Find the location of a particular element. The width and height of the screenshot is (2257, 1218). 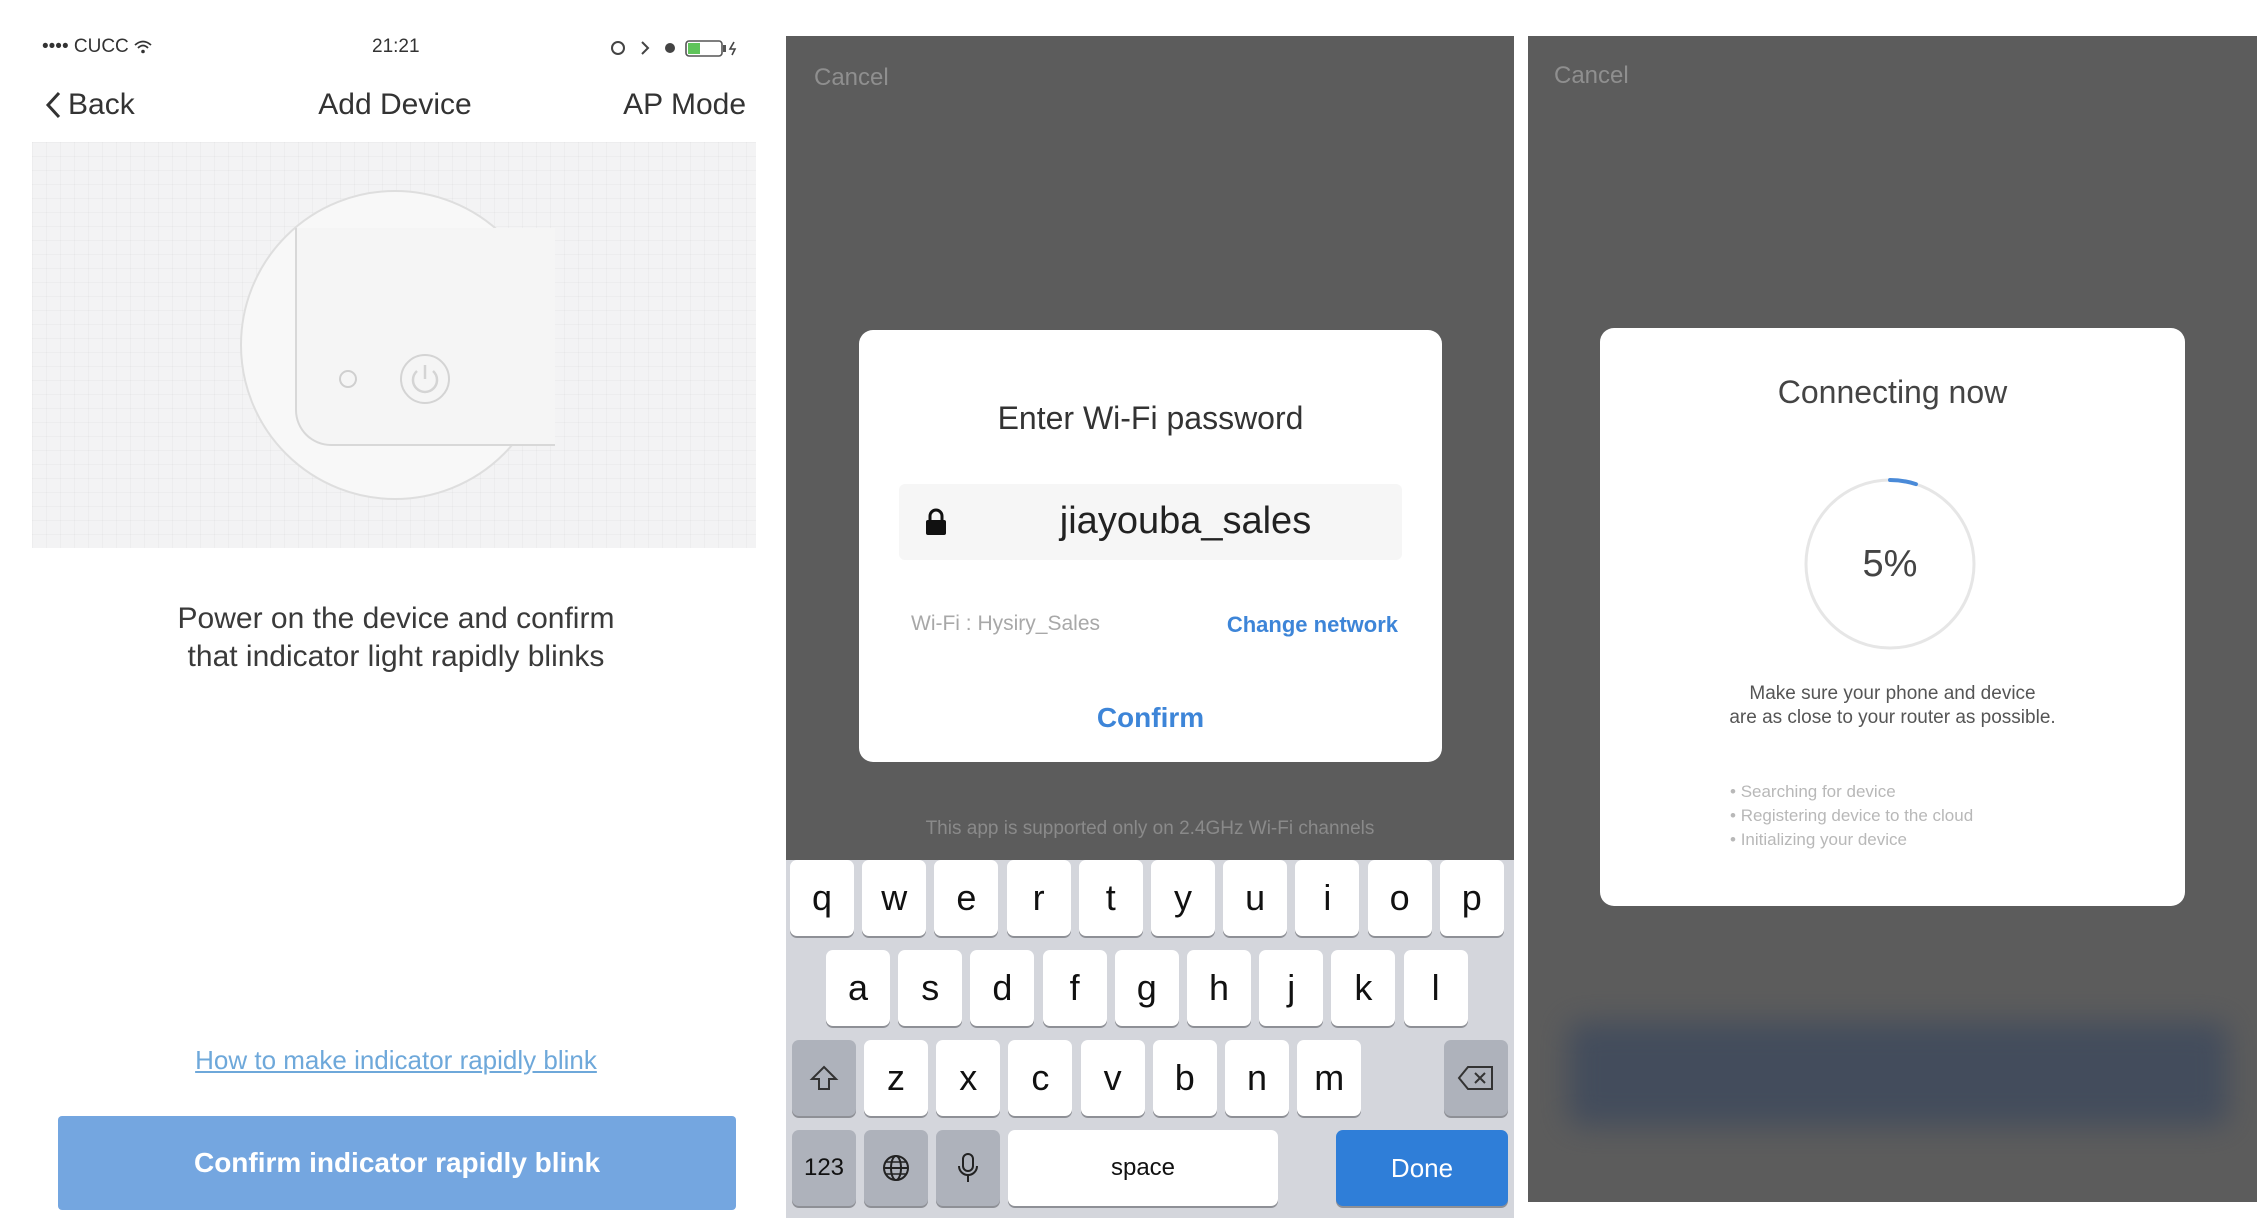

globe-key is located at coordinates (896, 1168).